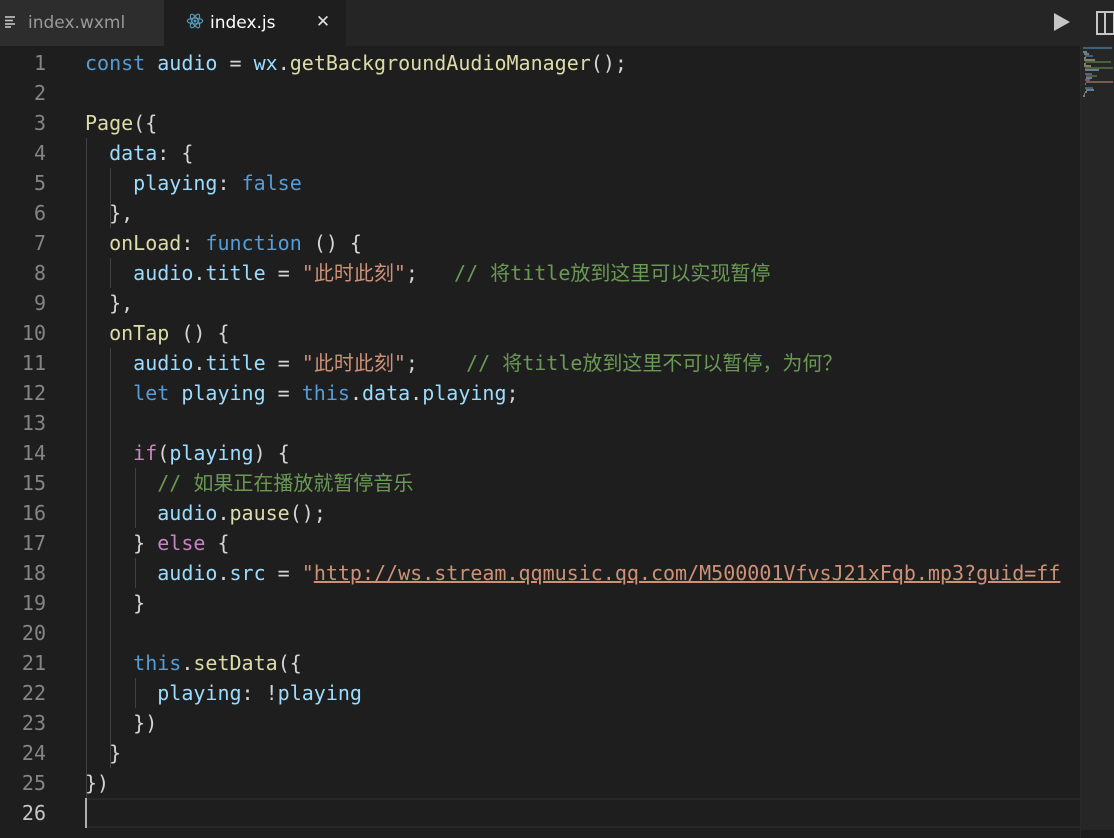 This screenshot has height=838, width=1114. Describe the element at coordinates (33, 453) in the screenshot. I see `line-number: 14` at that location.